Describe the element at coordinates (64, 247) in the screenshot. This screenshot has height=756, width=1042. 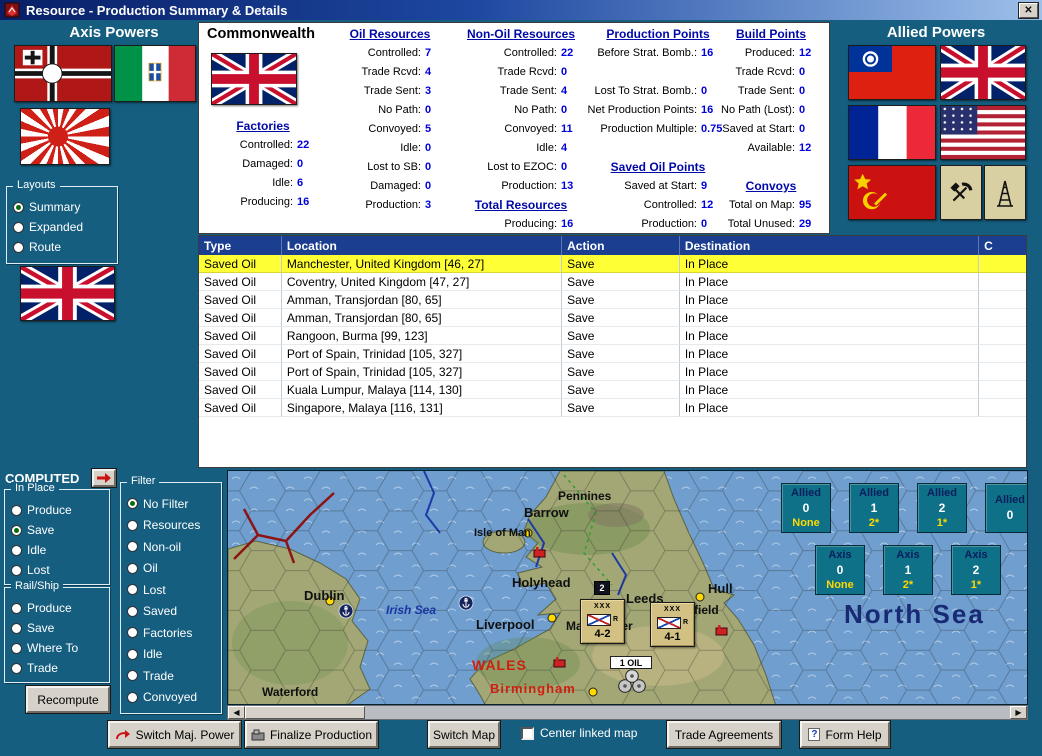
I see `layout-radio-option: Route` at that location.